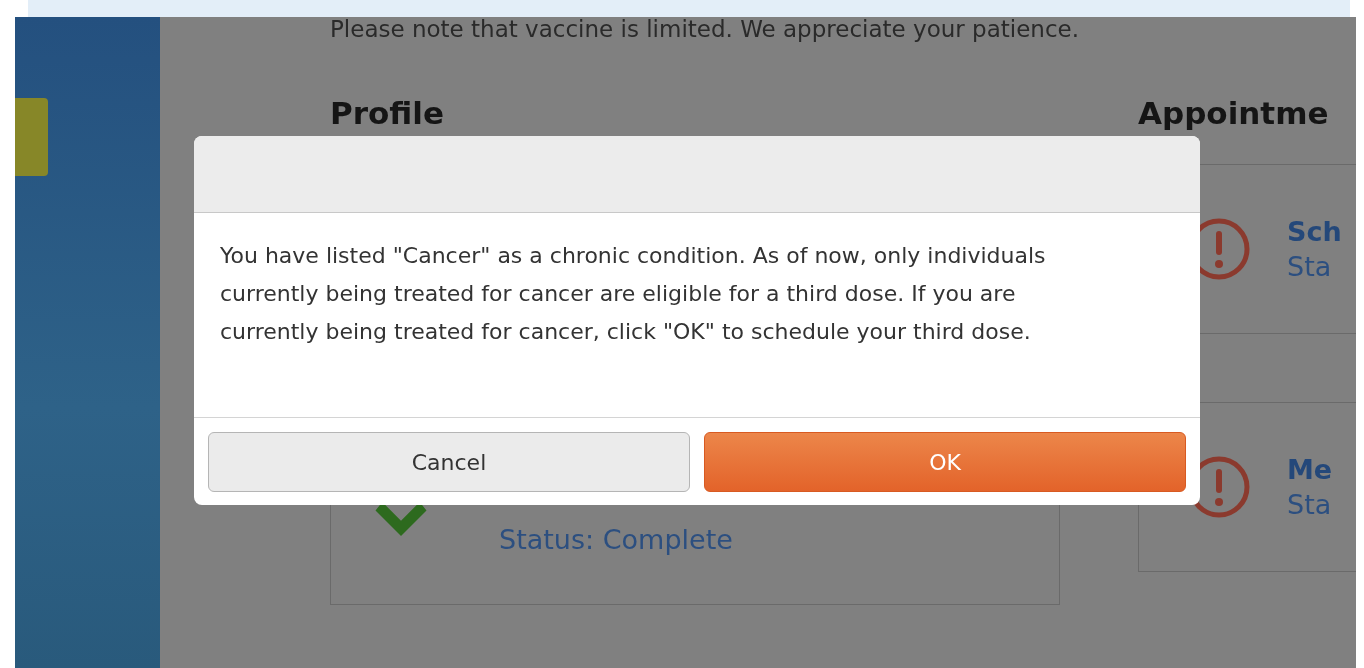  Describe the element at coordinates (616, 539) in the screenshot. I see `status-text: Status: Complete` at that location.